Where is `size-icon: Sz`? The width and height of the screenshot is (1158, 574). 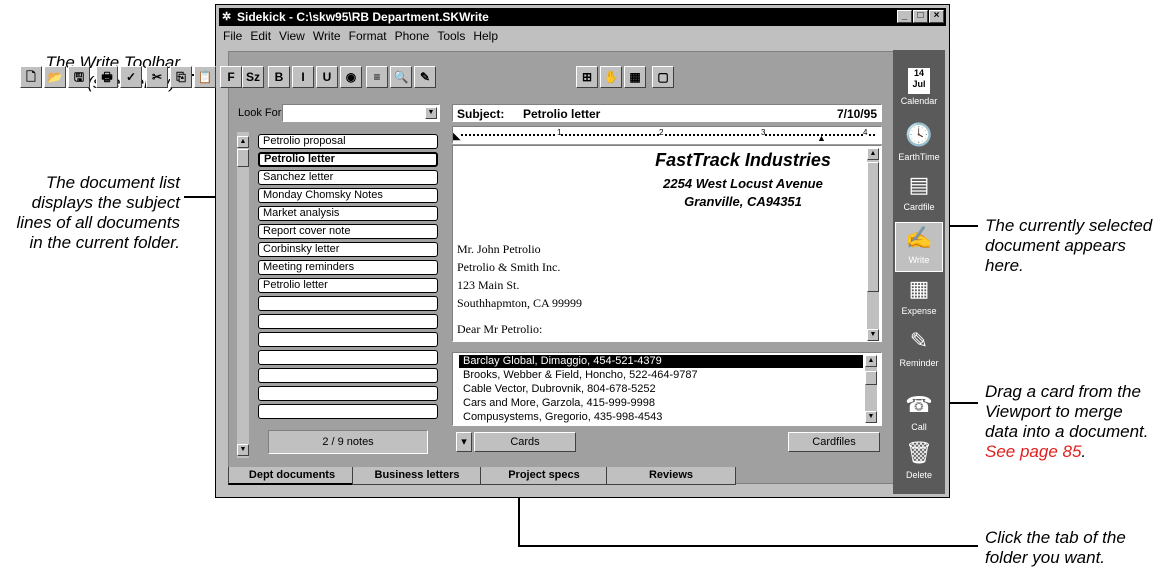 size-icon: Sz is located at coordinates (253, 77).